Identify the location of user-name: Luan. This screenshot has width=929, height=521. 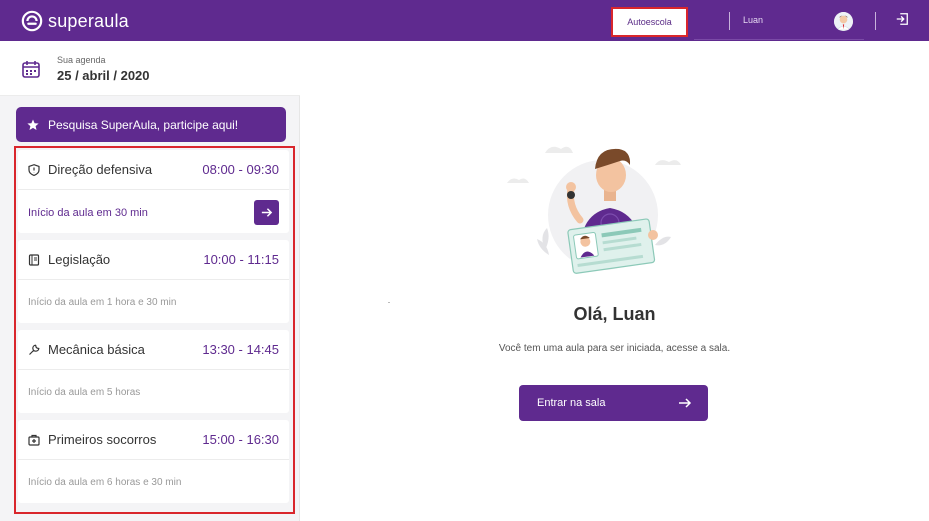
(753, 20).